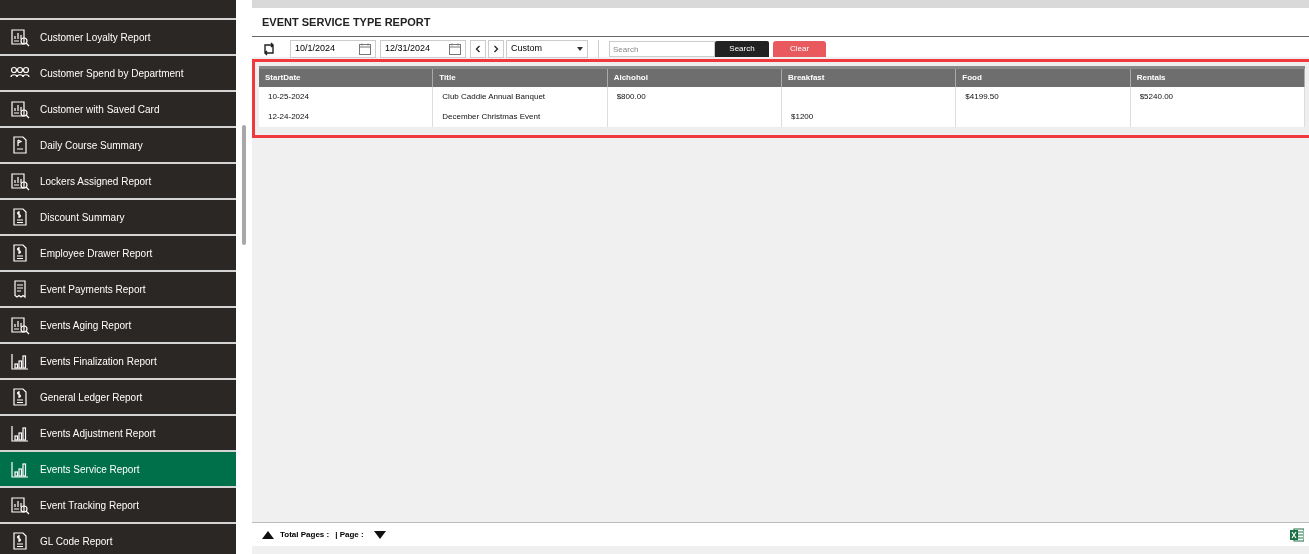 This screenshot has height=554, width=1309. I want to click on sidebar-item: Events Adjustment Report, so click(118, 433).